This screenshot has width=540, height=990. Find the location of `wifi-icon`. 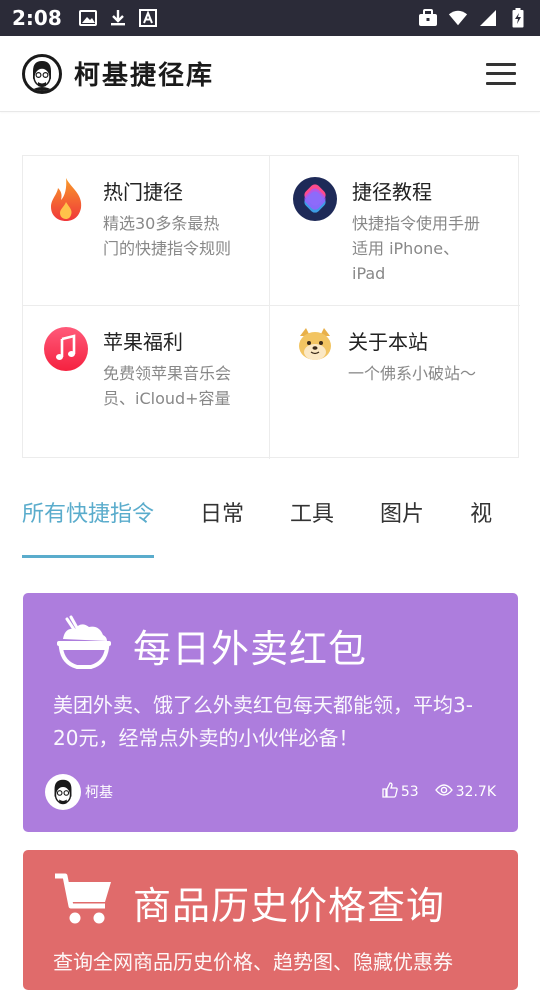

wifi-icon is located at coordinates (458, 18).